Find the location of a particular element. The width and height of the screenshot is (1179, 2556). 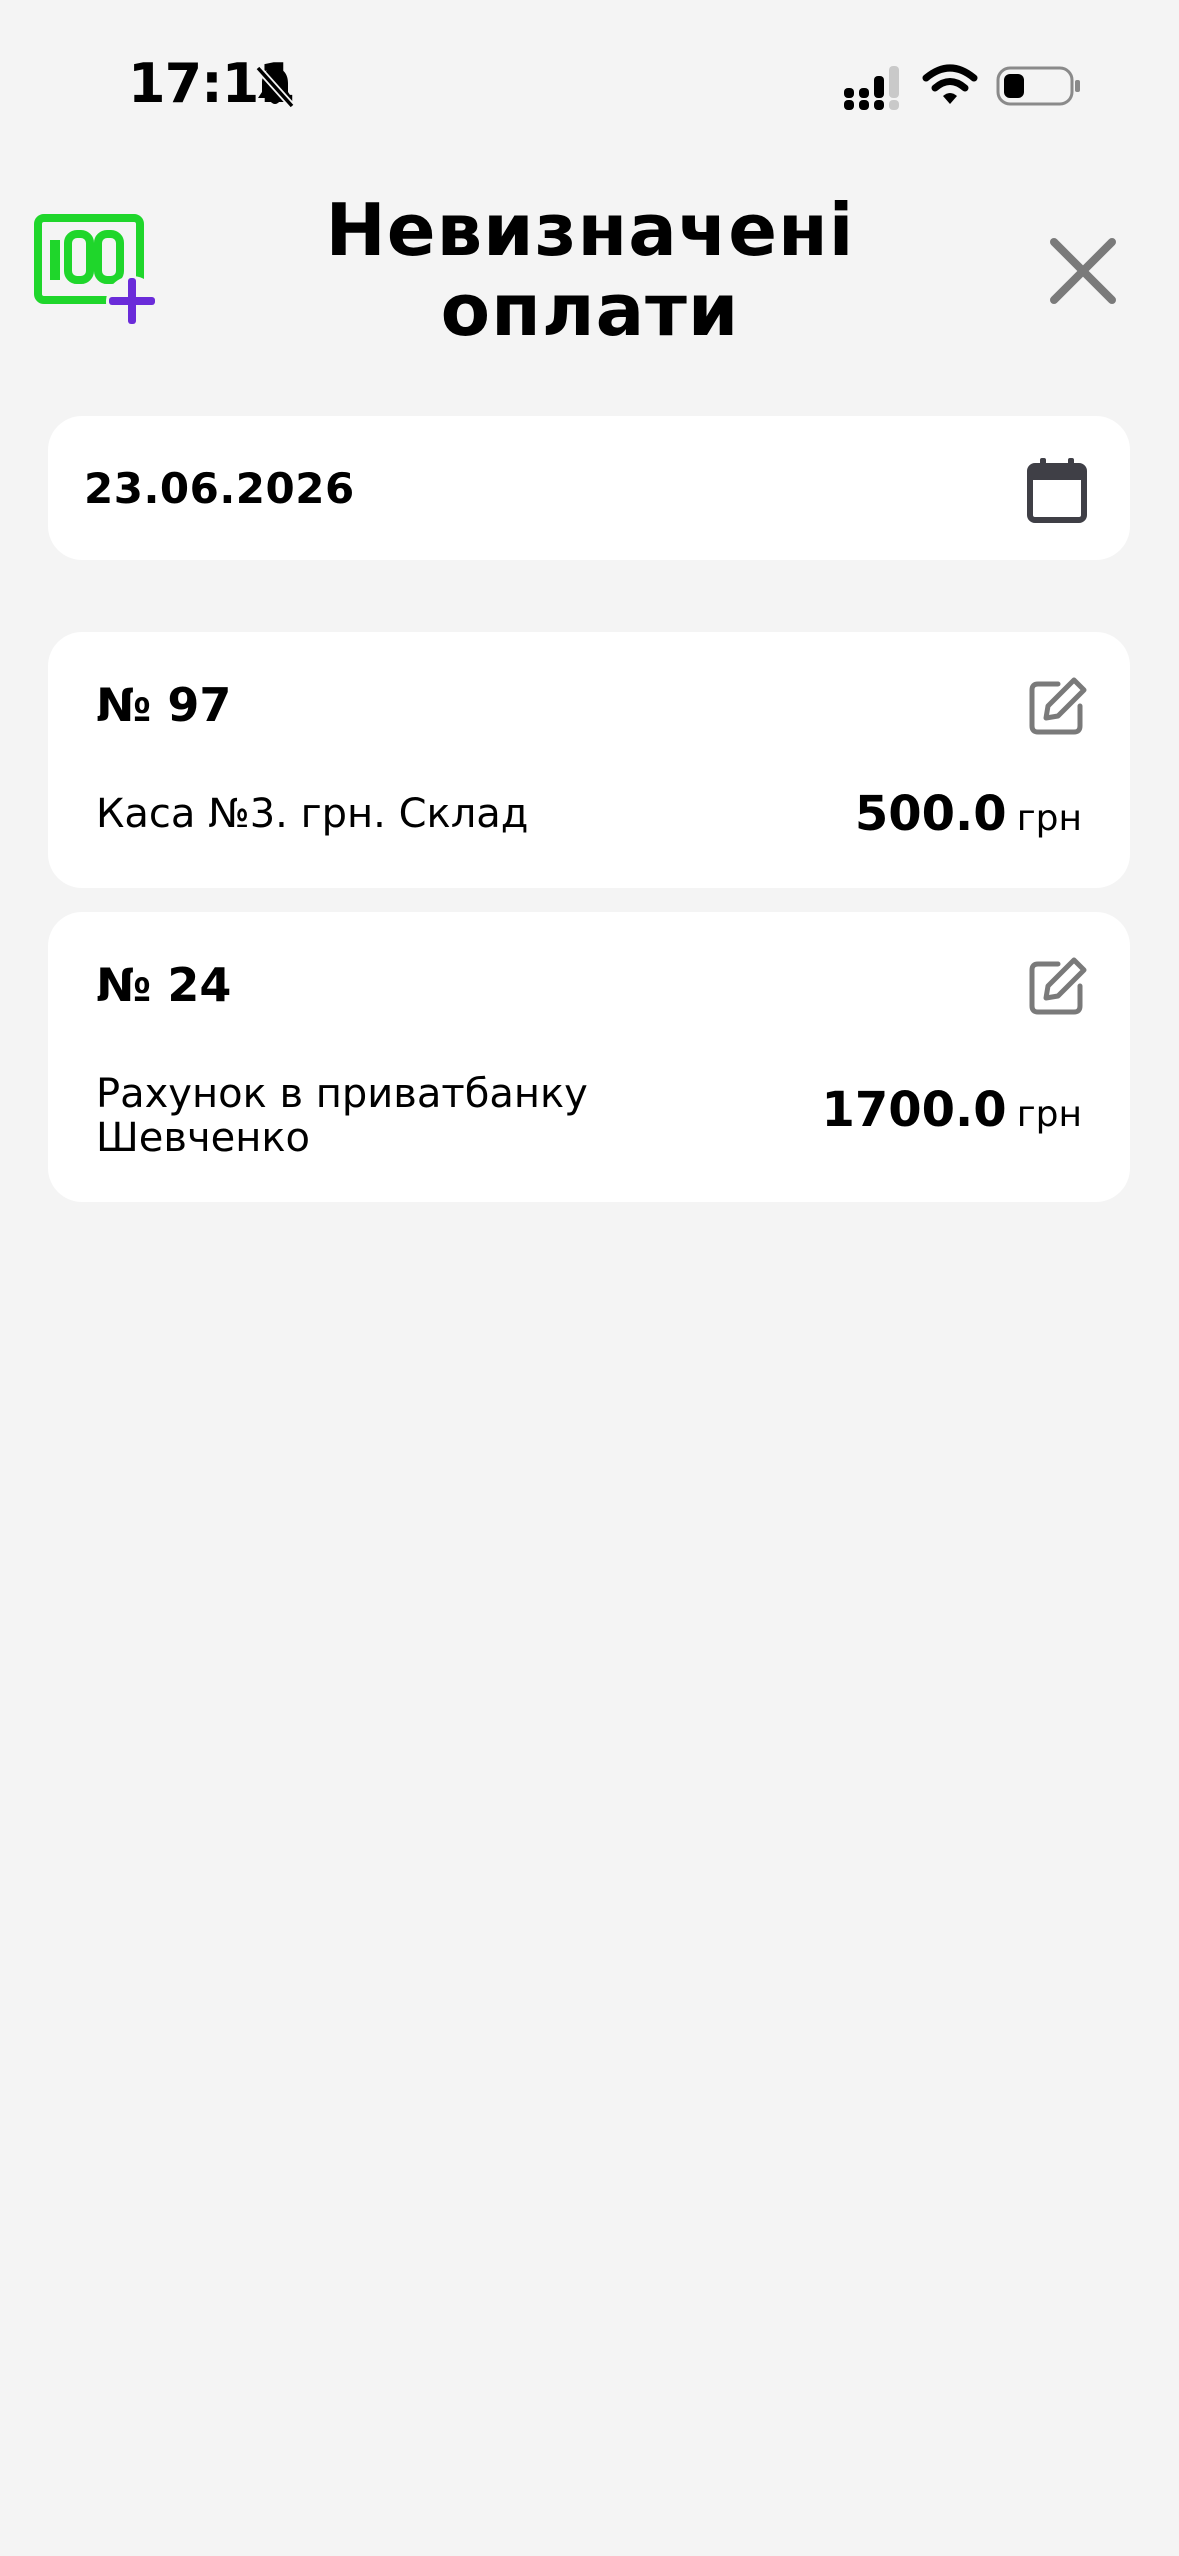

page-title: Невизначені оплати is located at coordinates (590, 270).